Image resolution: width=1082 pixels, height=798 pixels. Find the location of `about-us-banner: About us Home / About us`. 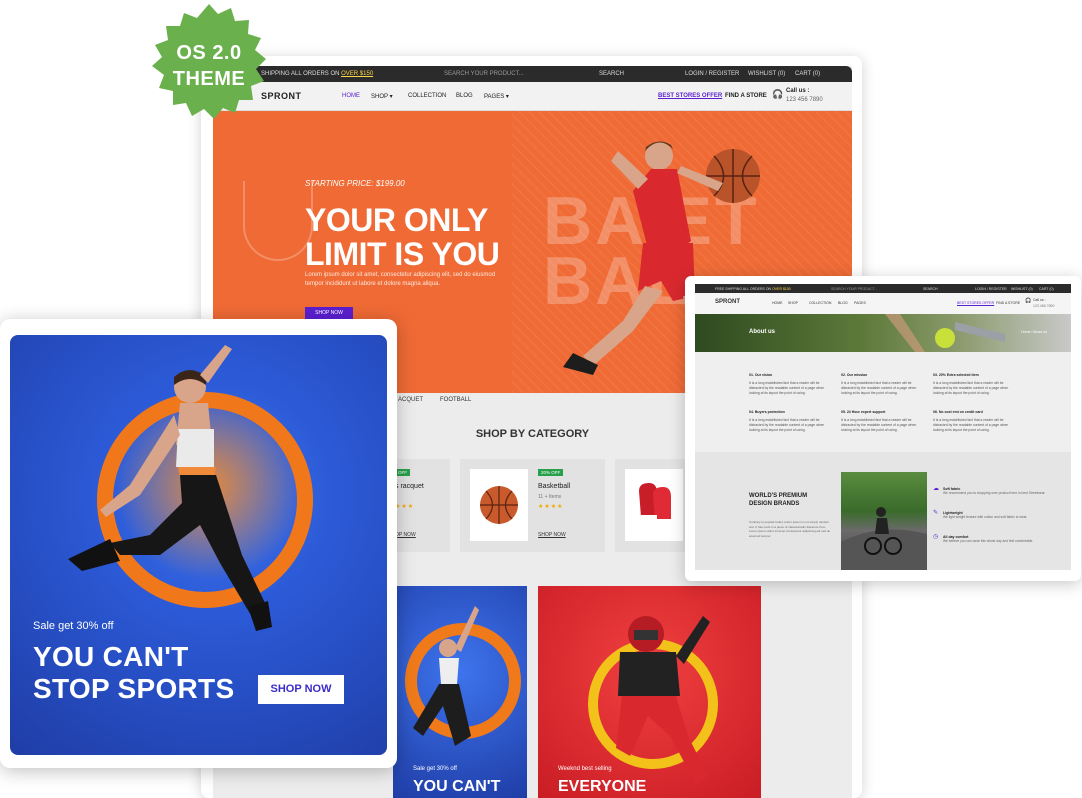

about-us-banner: About us Home / About us is located at coordinates (883, 333).